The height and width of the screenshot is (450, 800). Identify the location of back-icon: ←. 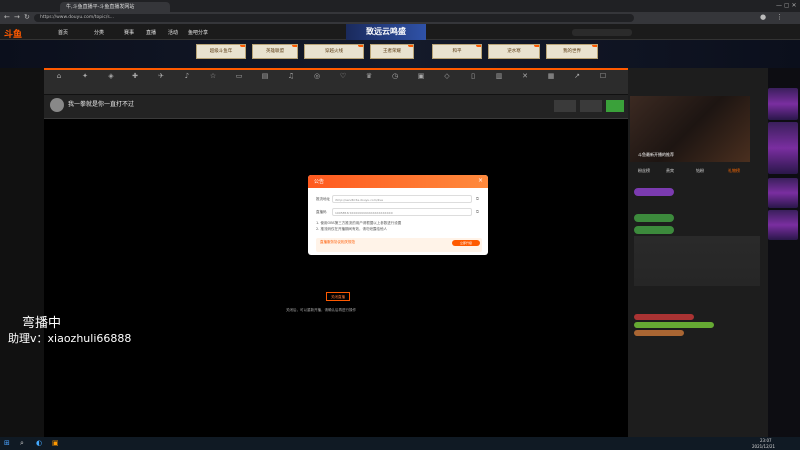
(7, 17).